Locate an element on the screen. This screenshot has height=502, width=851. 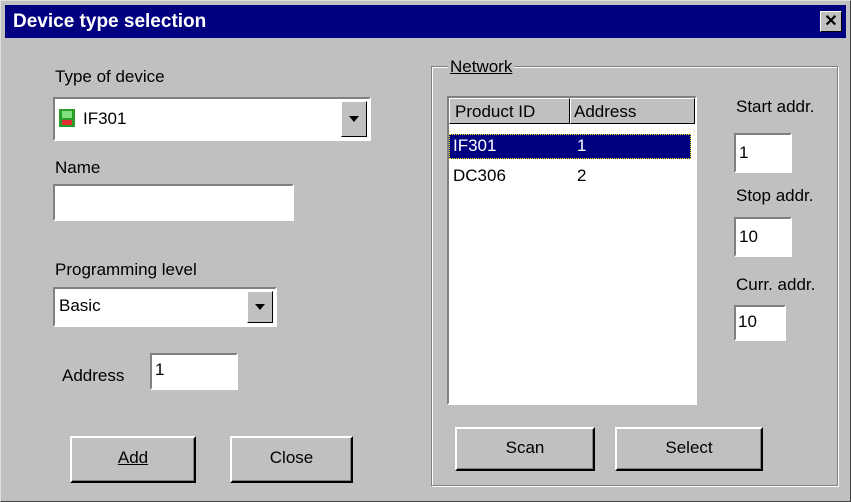
type-of-device-label: Type of device is located at coordinates (110, 76).